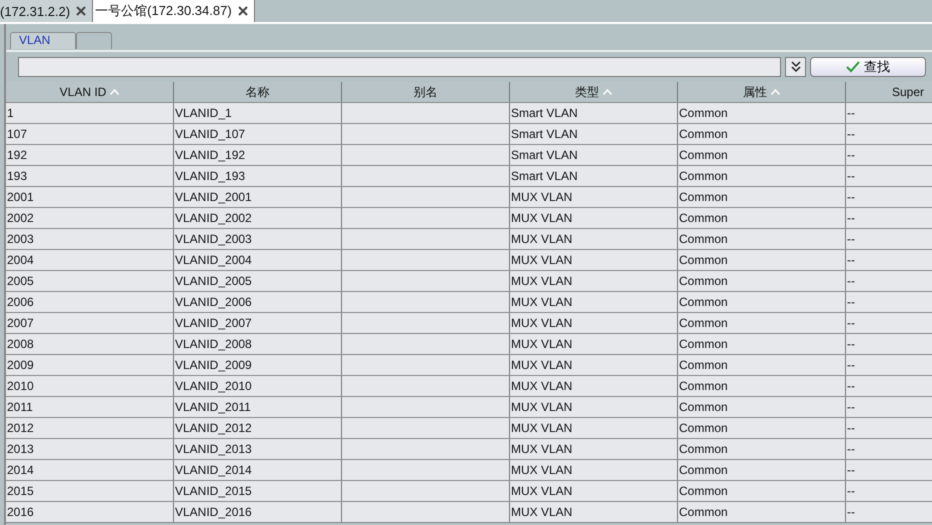 The width and height of the screenshot is (932, 525). Describe the element at coordinates (210, 155) in the screenshot. I see `table-cell: VLANID_192` at that location.